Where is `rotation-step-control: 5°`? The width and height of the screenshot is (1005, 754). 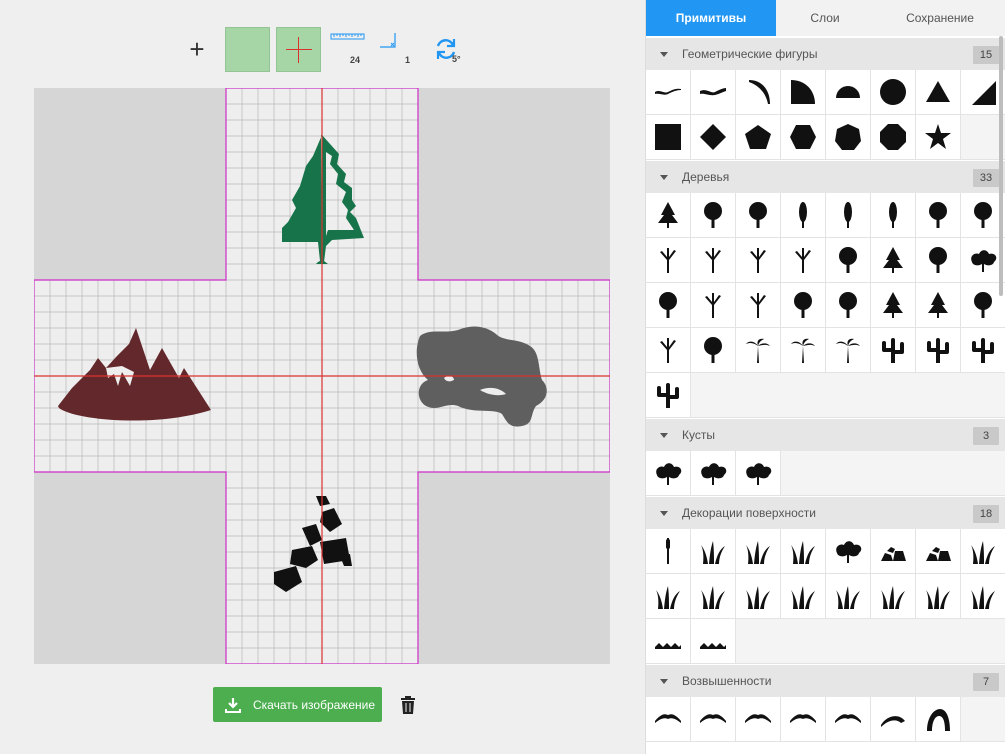 rotation-step-control: 5° is located at coordinates (448, 51).